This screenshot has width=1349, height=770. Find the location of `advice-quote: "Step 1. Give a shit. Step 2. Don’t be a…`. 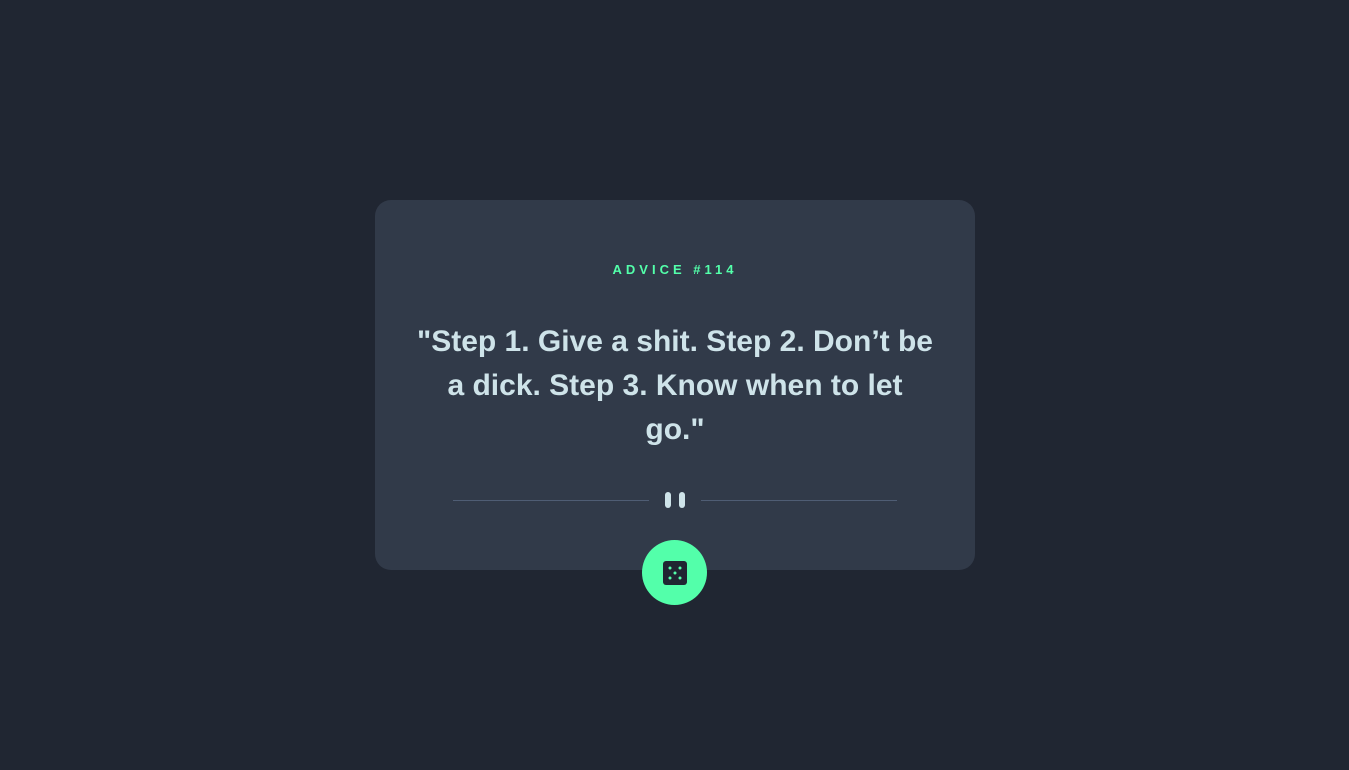

advice-quote: "Step 1. Give a shit. Step 2. Don’t be a… is located at coordinates (674, 385).